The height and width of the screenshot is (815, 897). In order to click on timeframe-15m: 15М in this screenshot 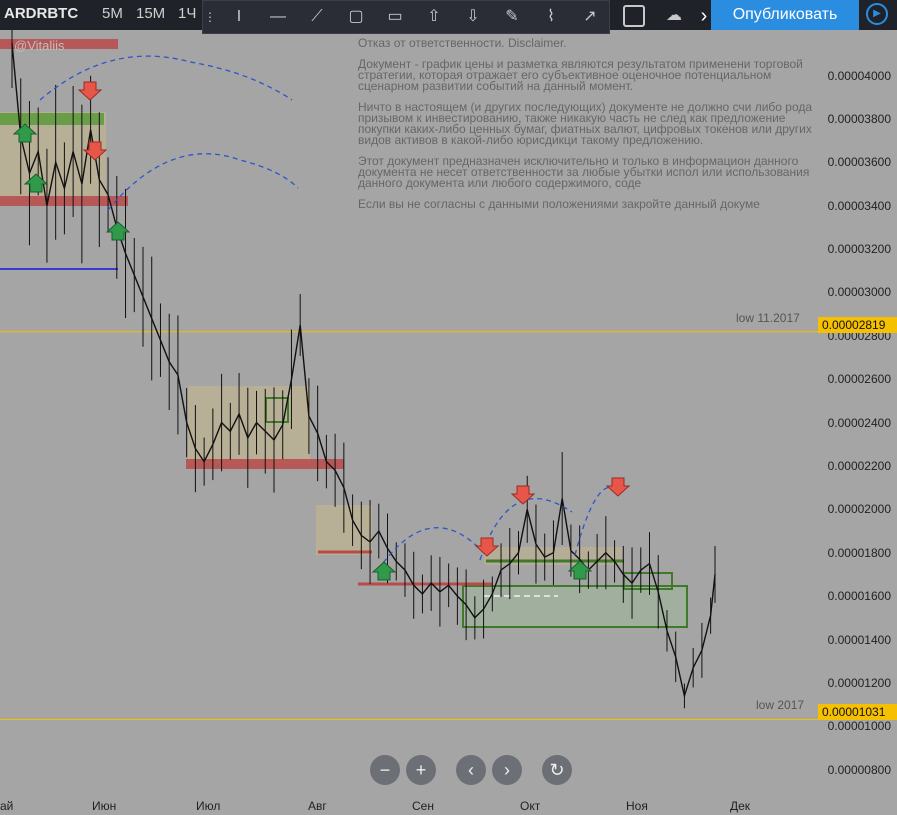, I will do `click(150, 13)`.